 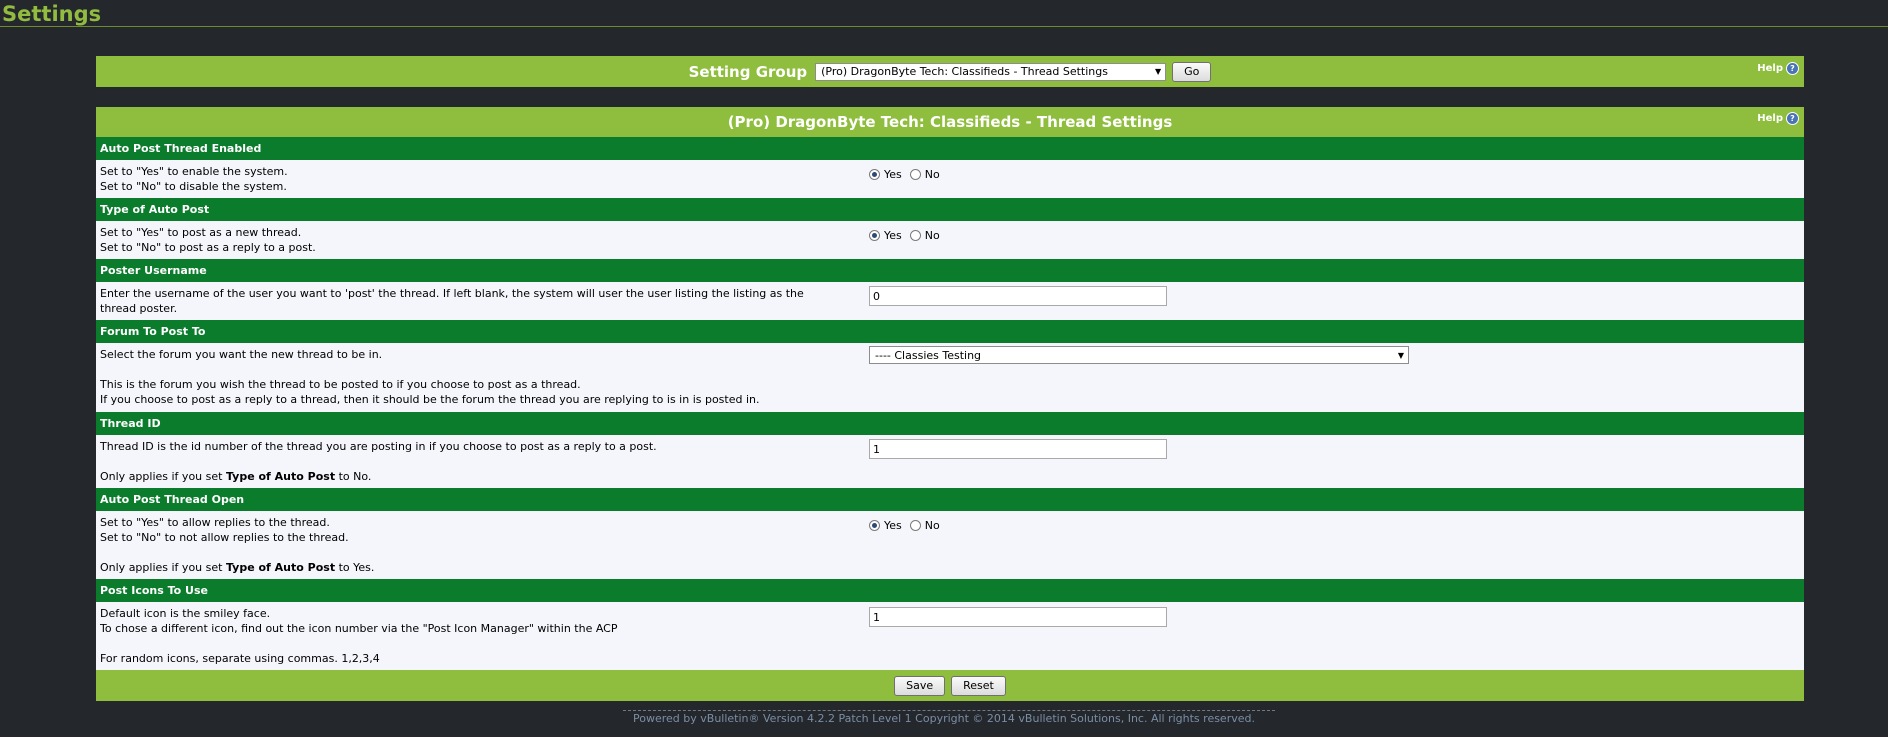 I want to click on section-heading: Auto Post Thread Open, so click(x=950, y=499).